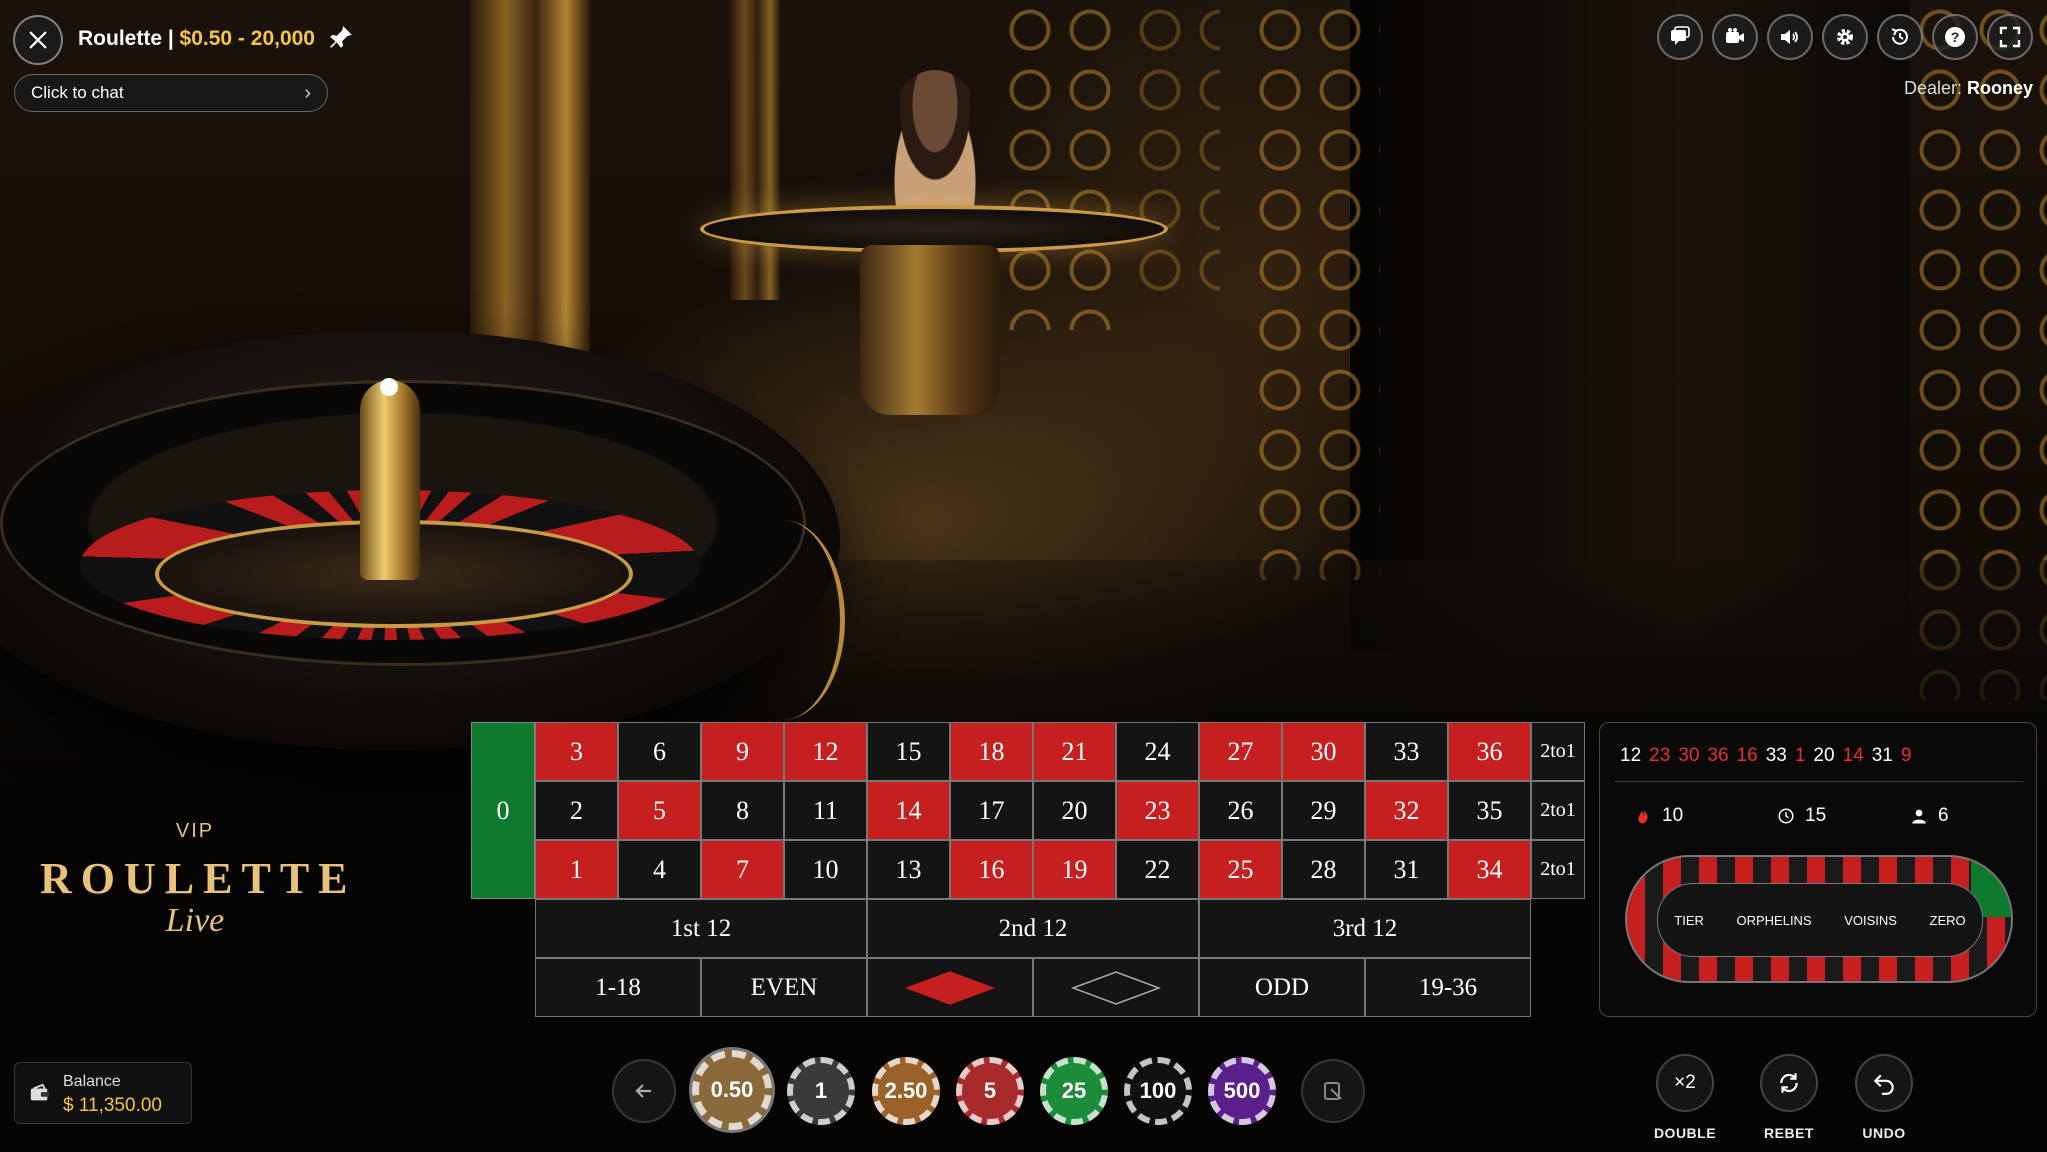 The width and height of the screenshot is (2047, 1152). Describe the element at coordinates (1658, 816) in the screenshot. I see `hot-stat: 10` at that location.